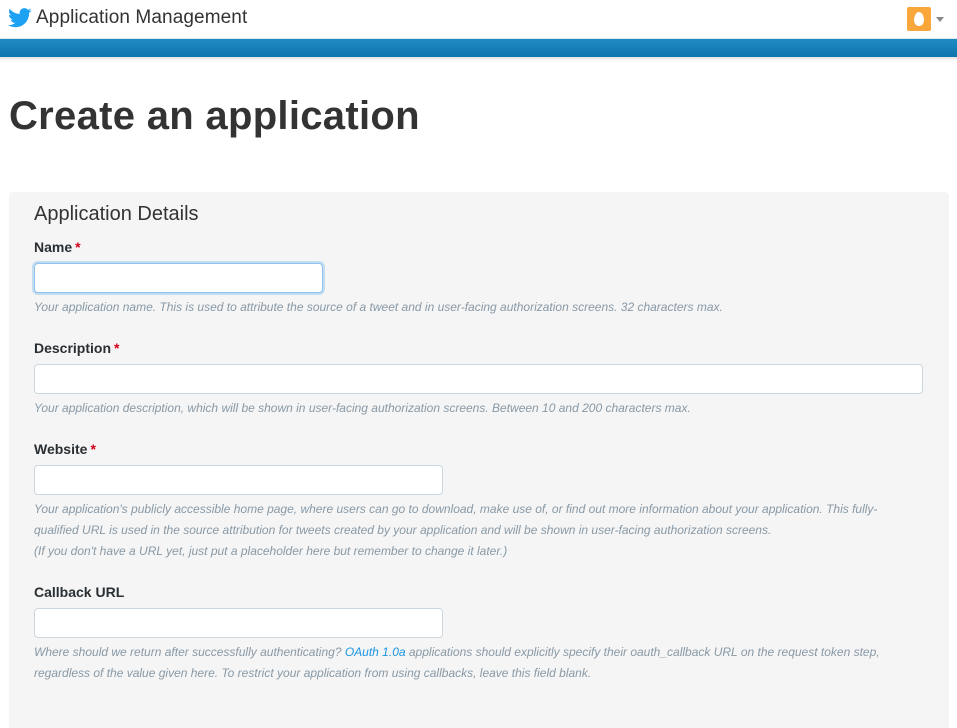 Image resolution: width=957 pixels, height=728 pixels. What do you see at coordinates (238, 623) in the screenshot?
I see `callback-url-input` at bounding box center [238, 623].